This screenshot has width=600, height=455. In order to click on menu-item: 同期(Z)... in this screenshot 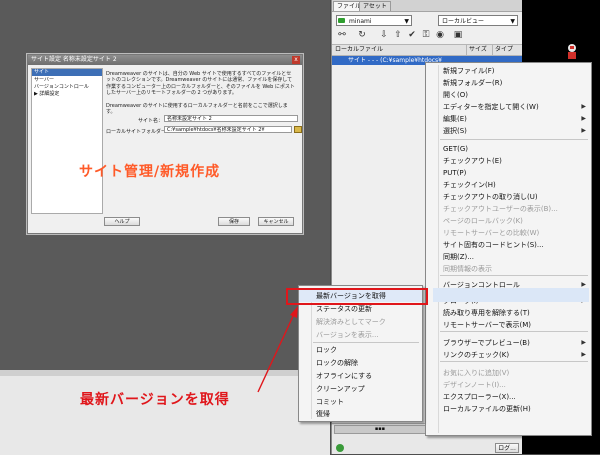, I will do `click(508, 257)`.